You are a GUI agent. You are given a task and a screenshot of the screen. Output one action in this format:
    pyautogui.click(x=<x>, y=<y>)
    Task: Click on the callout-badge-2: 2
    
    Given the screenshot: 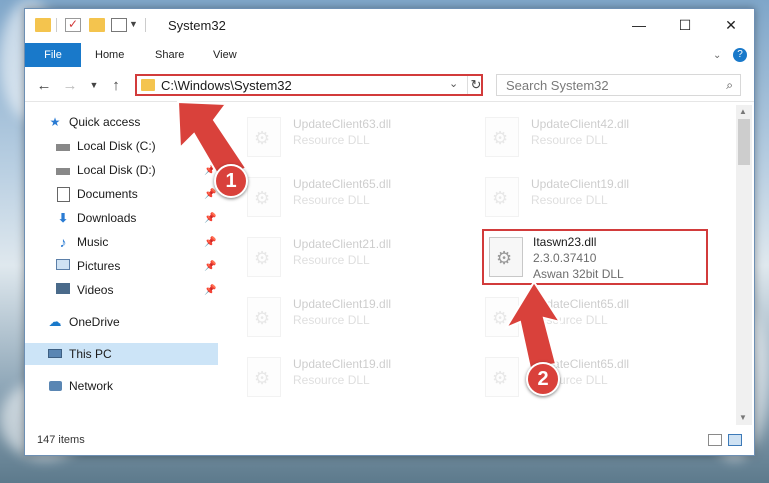 What is the action you would take?
    pyautogui.click(x=543, y=379)
    